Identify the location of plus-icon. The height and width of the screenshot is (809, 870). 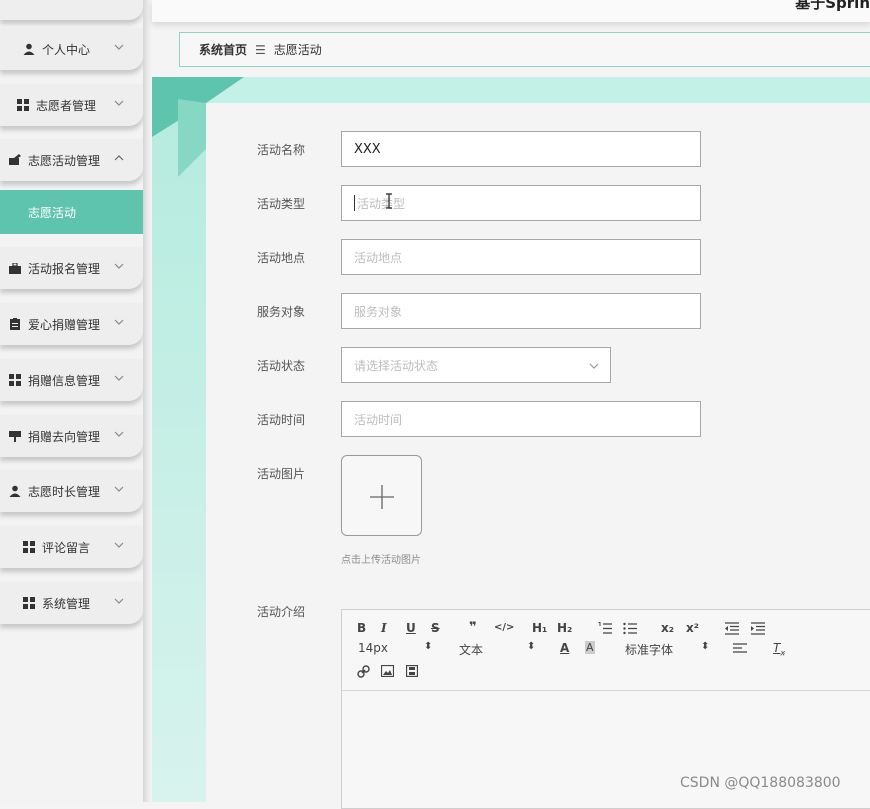
(382, 497).